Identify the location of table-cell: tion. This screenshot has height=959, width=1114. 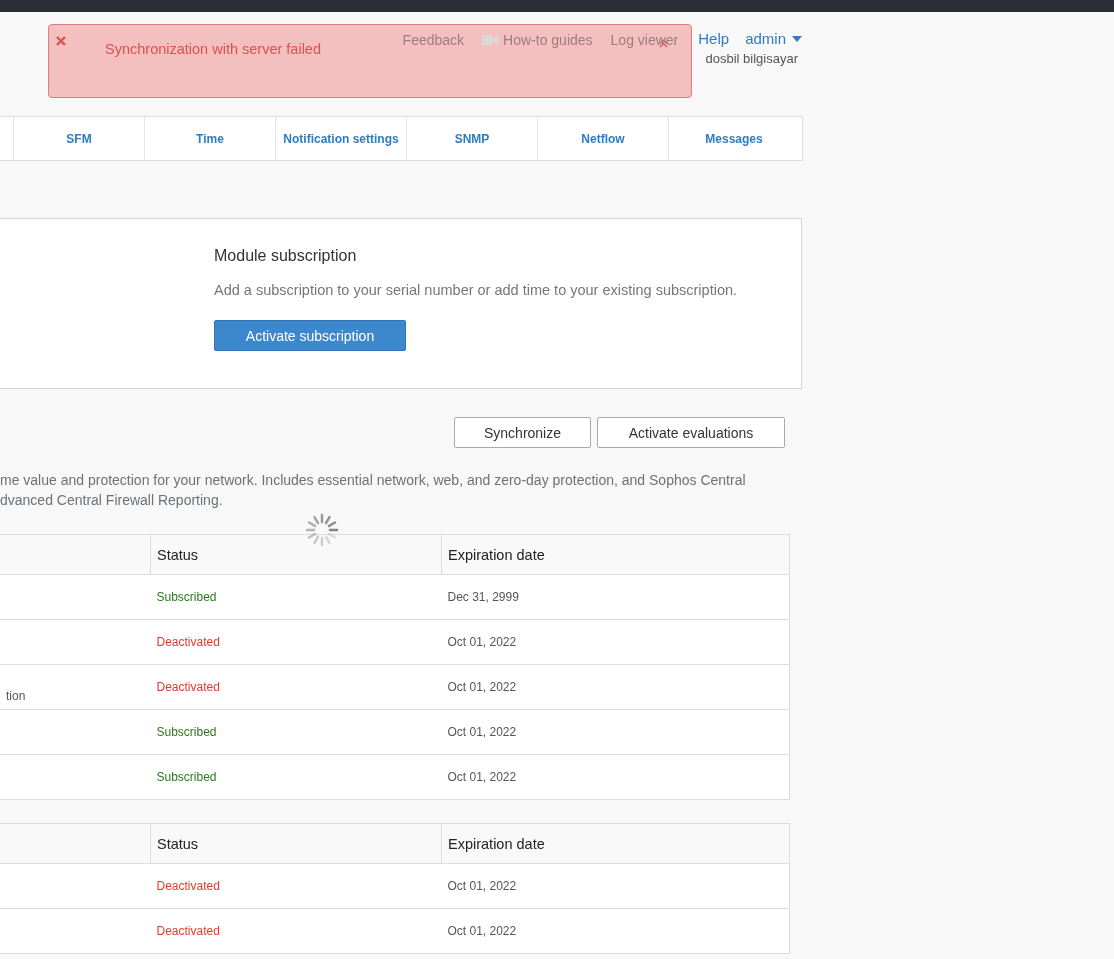
(75, 687).